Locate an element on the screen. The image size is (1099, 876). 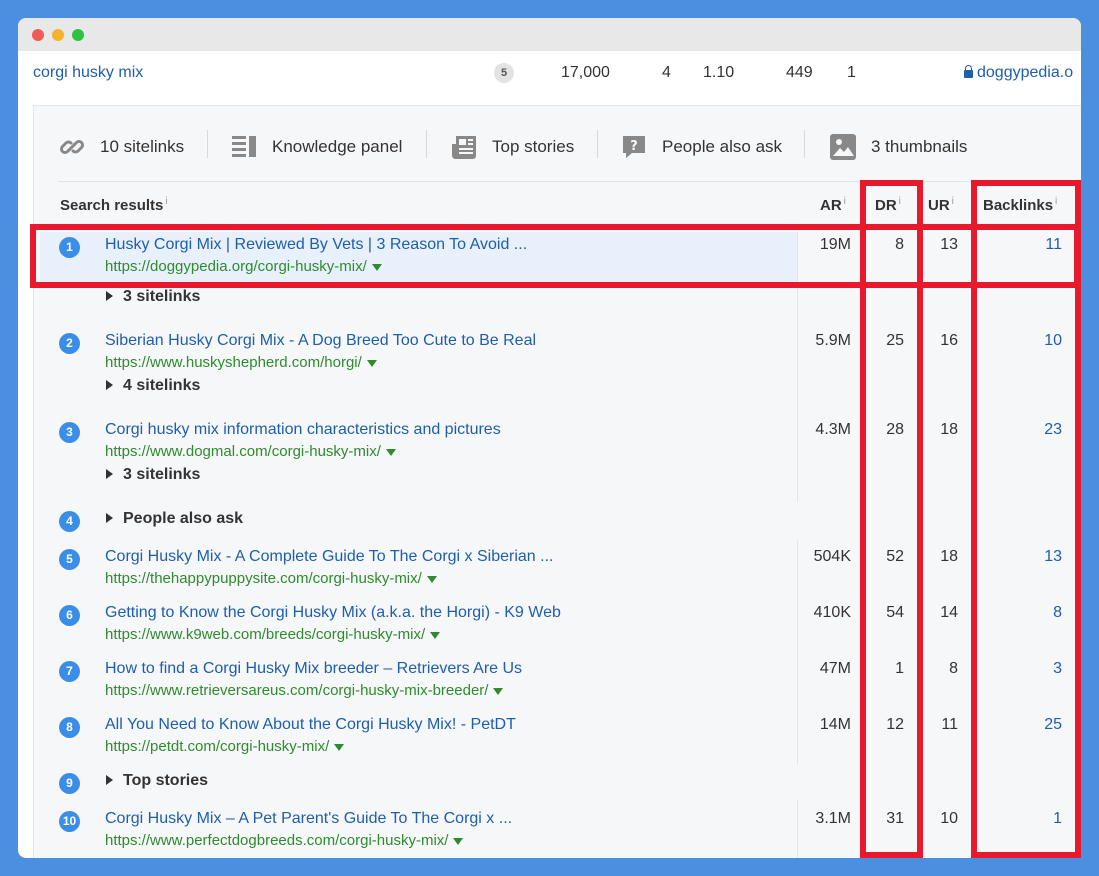
result-dr: 31 is located at coordinates (895, 818).